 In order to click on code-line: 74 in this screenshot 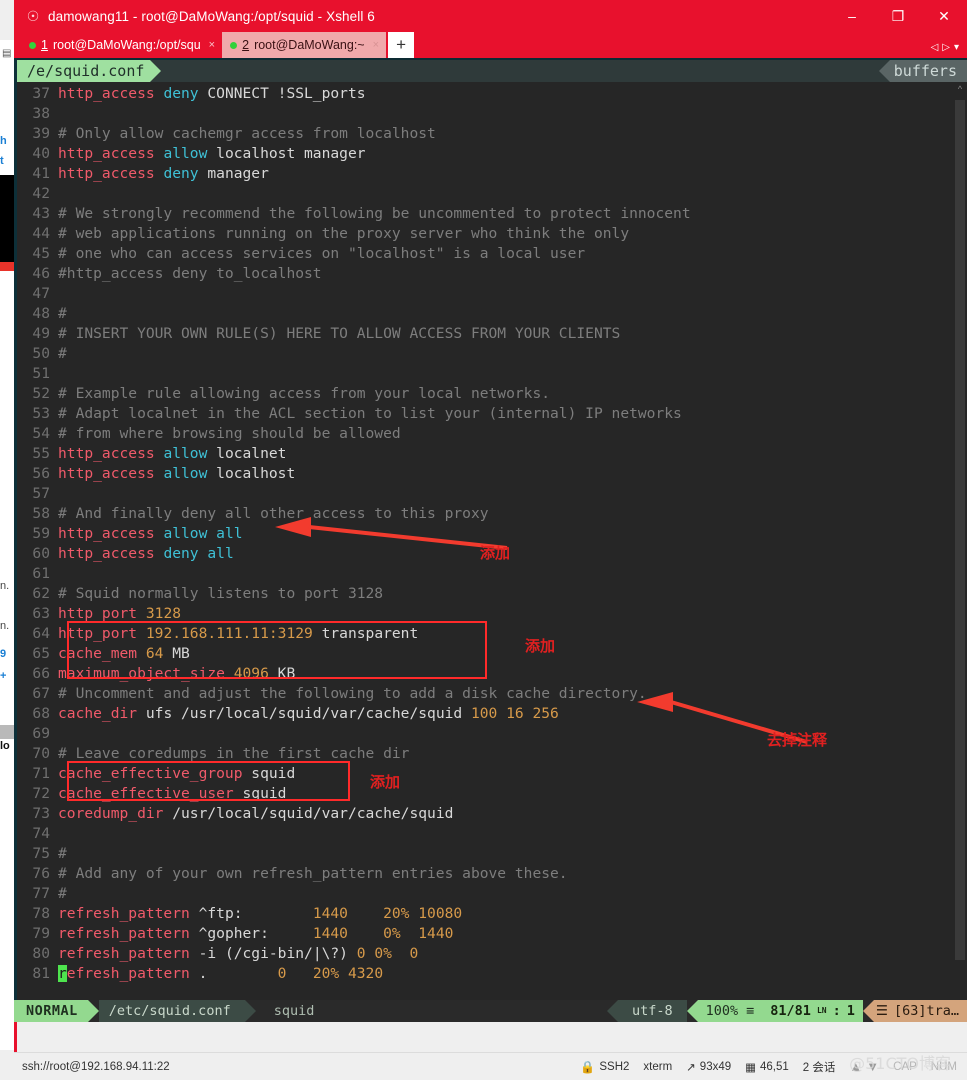, I will do `click(492, 834)`.